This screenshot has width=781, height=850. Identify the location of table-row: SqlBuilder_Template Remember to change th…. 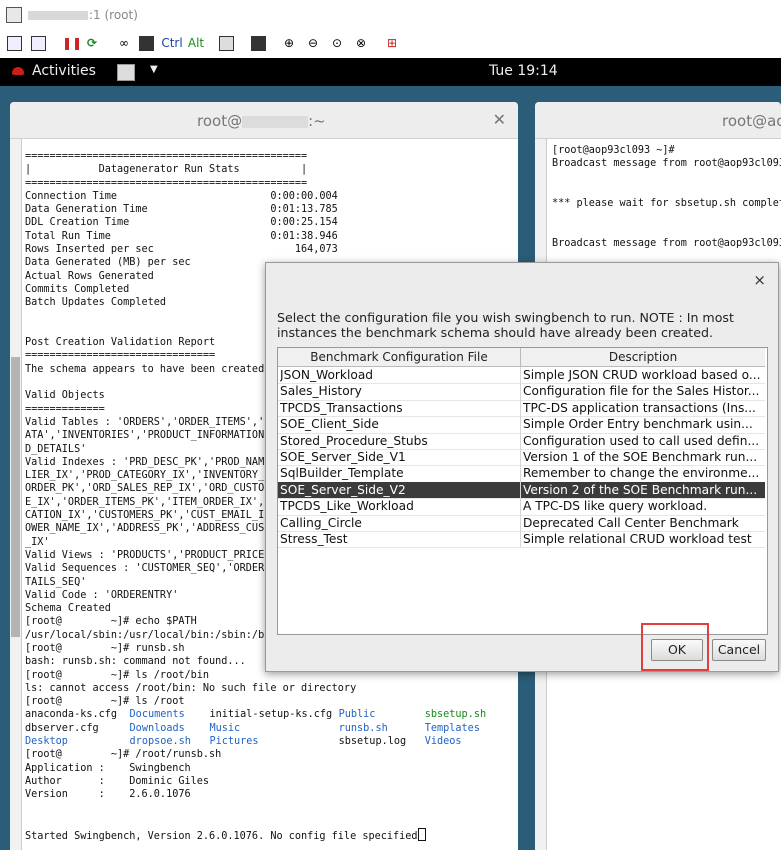
(521, 474).